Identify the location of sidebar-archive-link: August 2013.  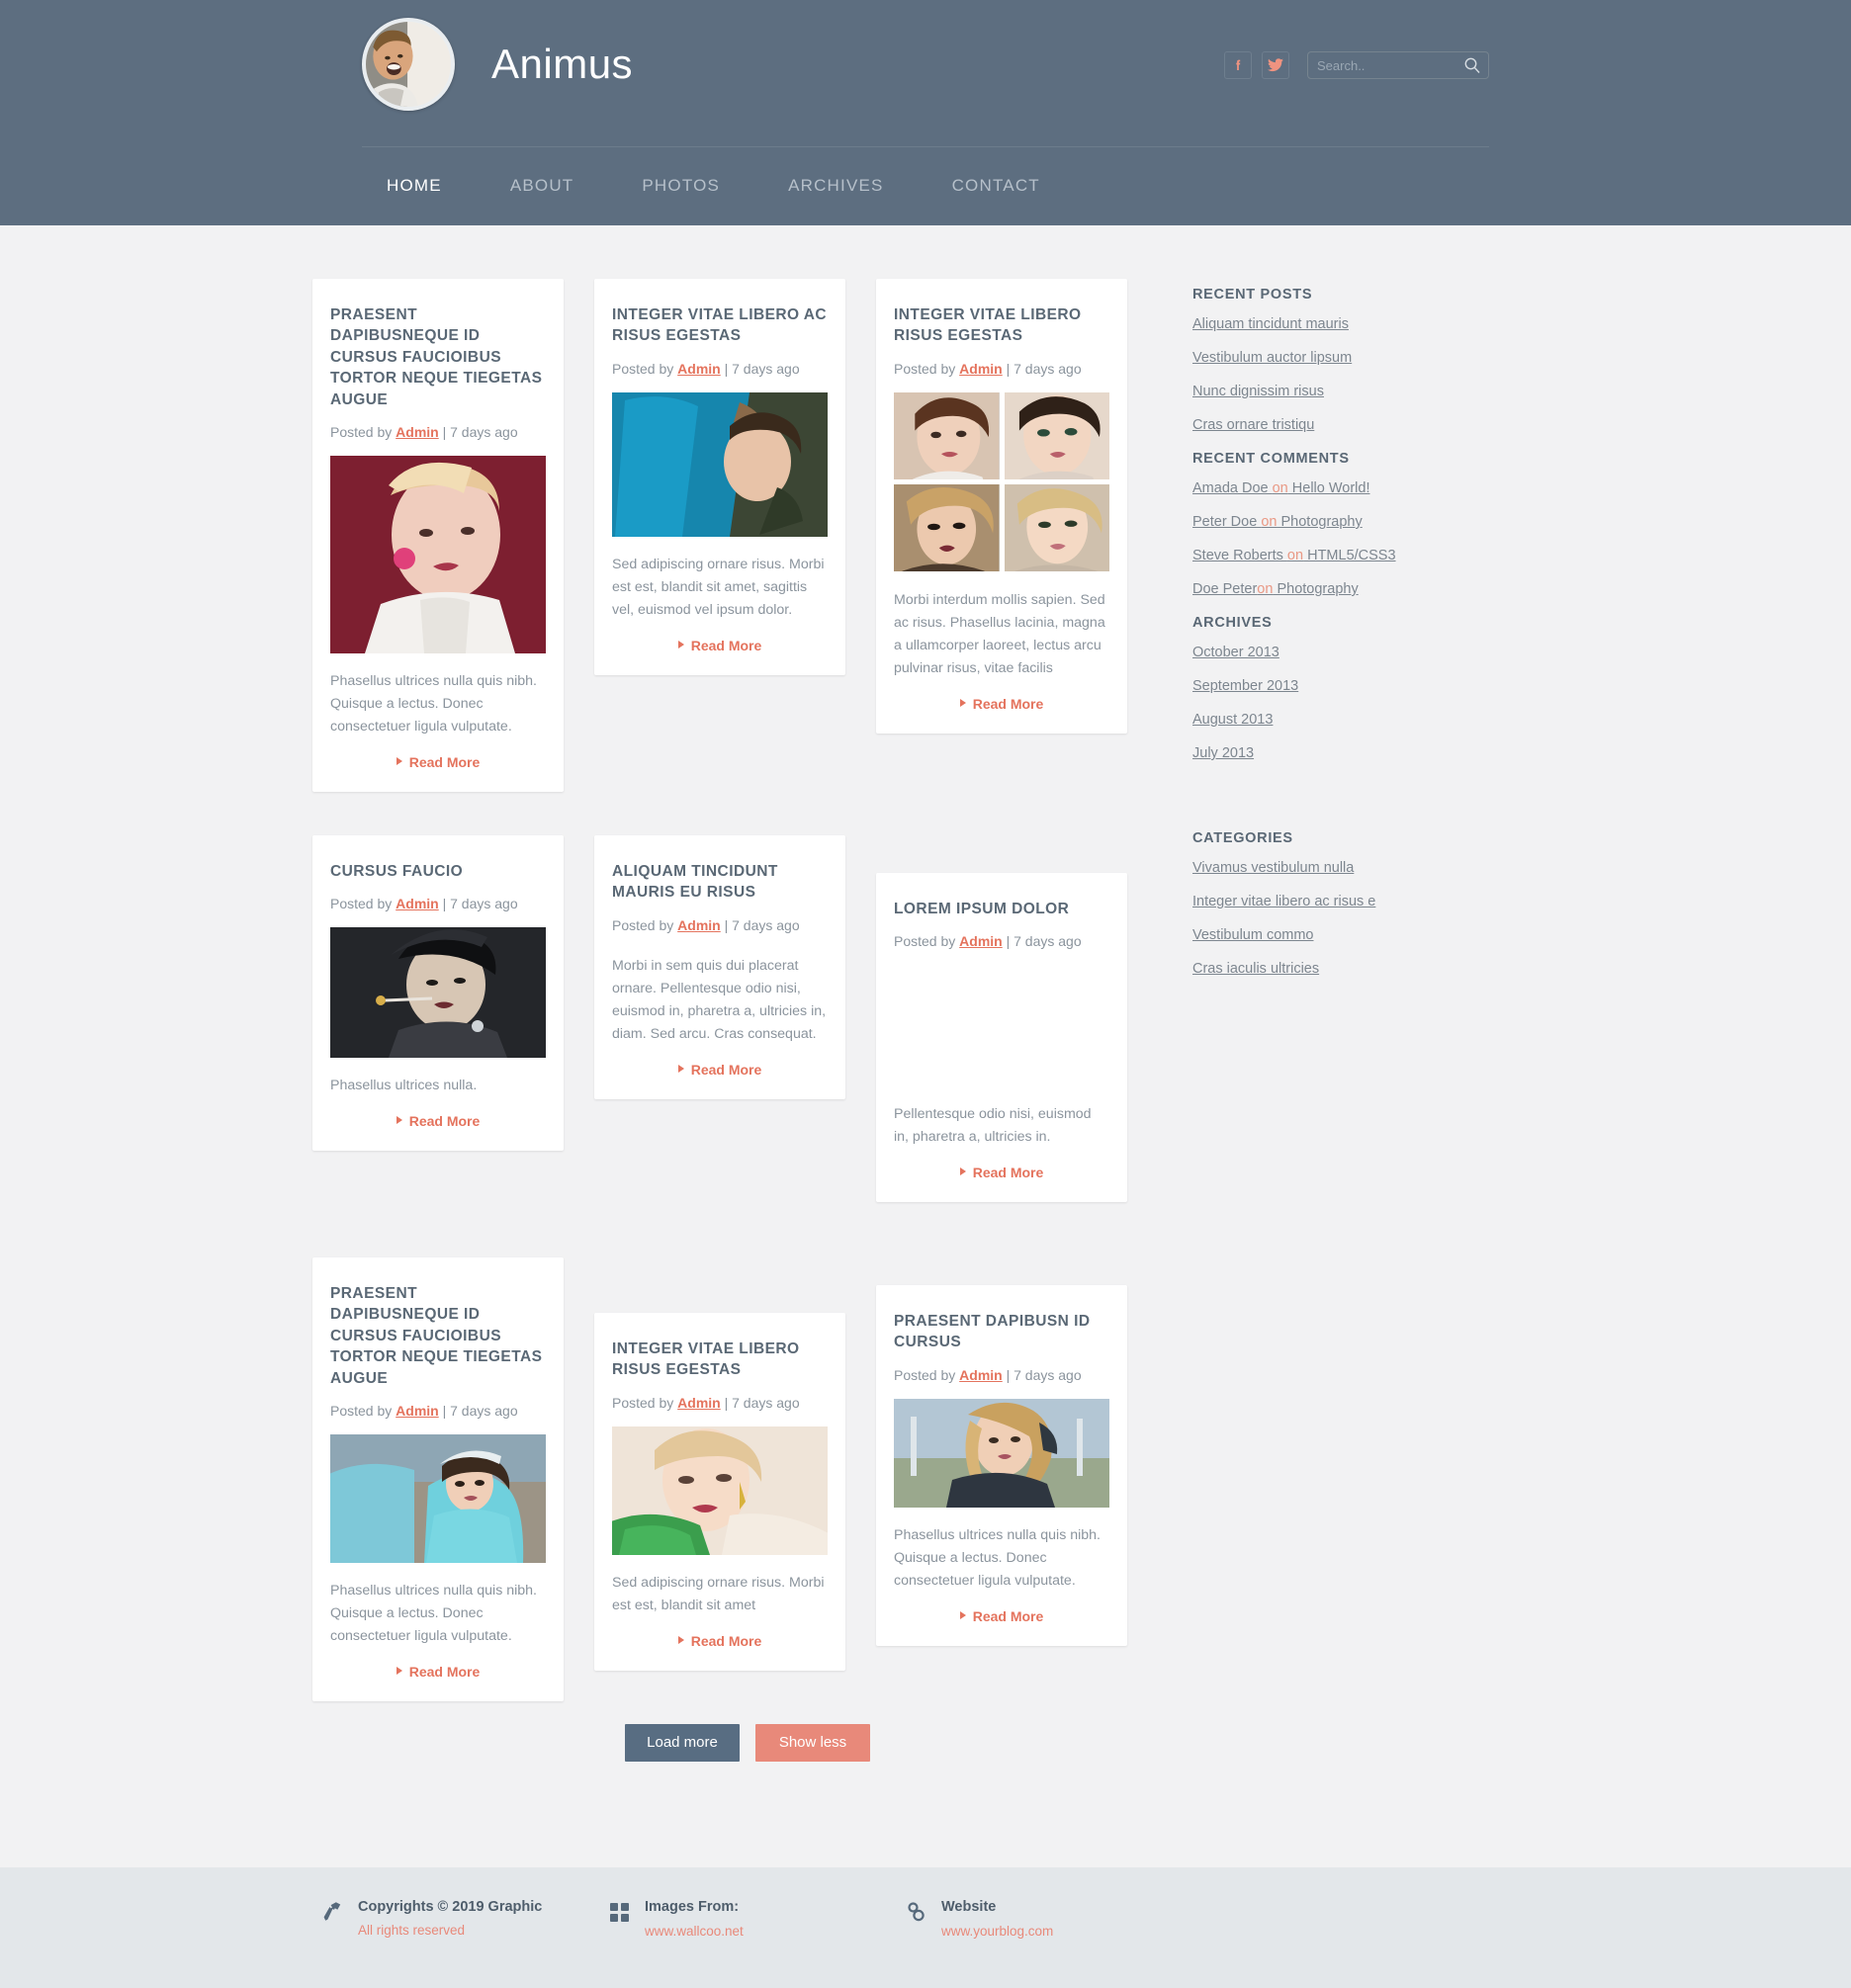
(1355, 720).